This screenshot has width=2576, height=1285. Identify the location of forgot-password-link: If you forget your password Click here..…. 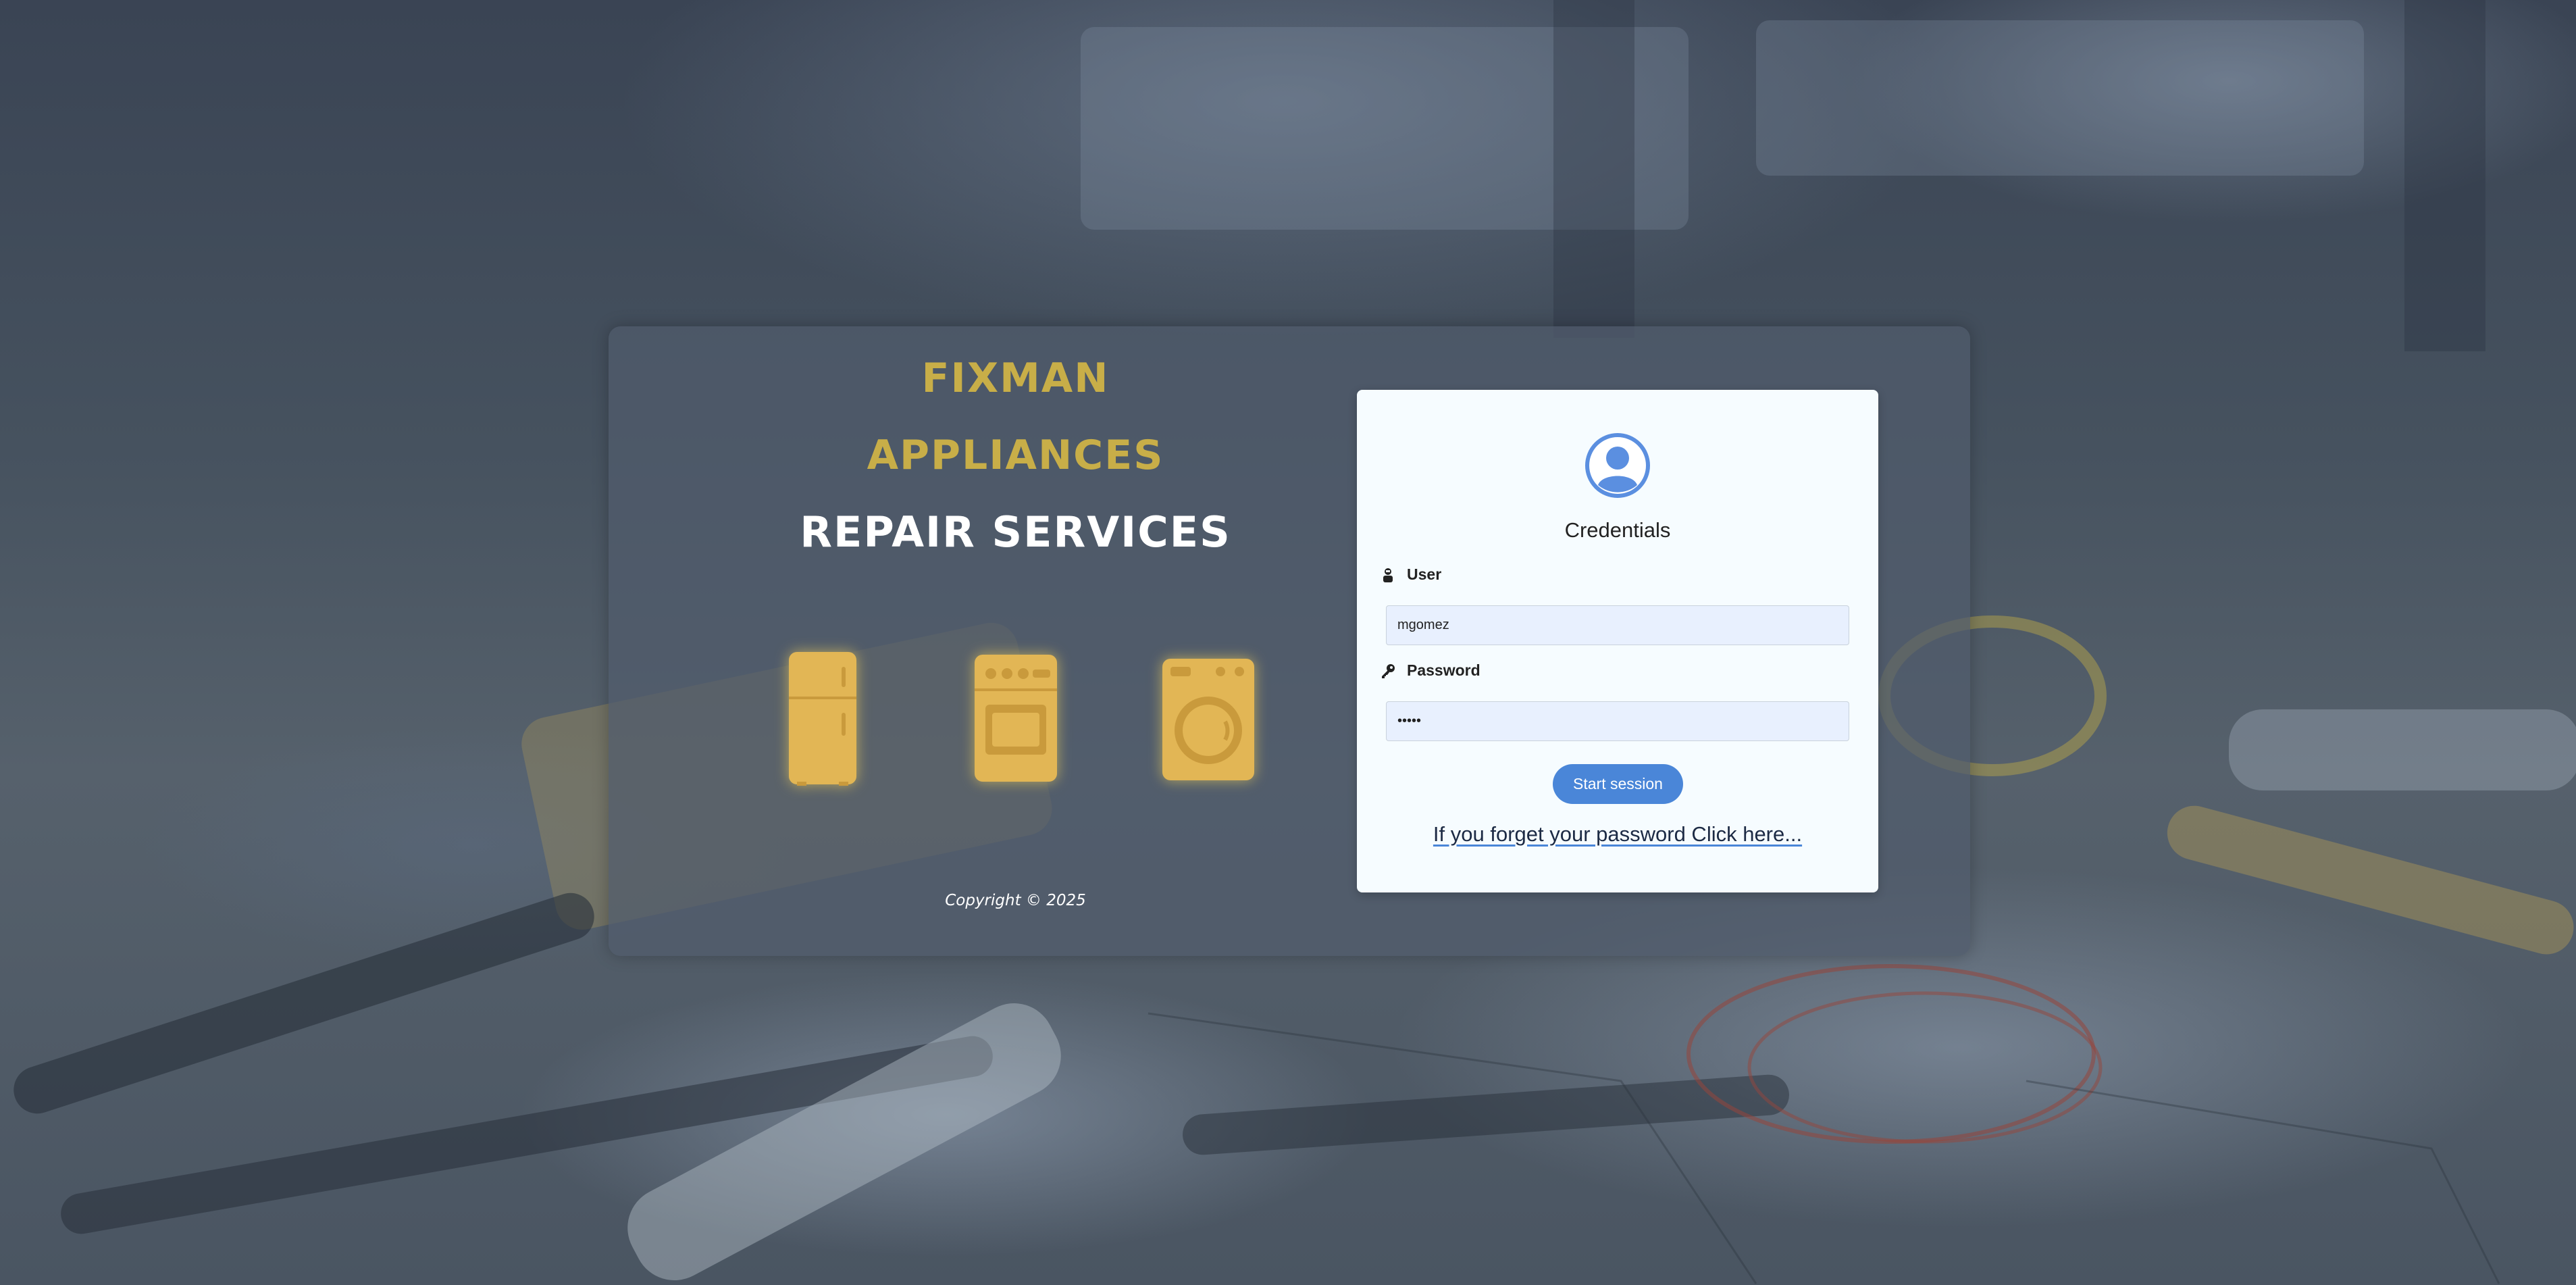
(1617, 835).